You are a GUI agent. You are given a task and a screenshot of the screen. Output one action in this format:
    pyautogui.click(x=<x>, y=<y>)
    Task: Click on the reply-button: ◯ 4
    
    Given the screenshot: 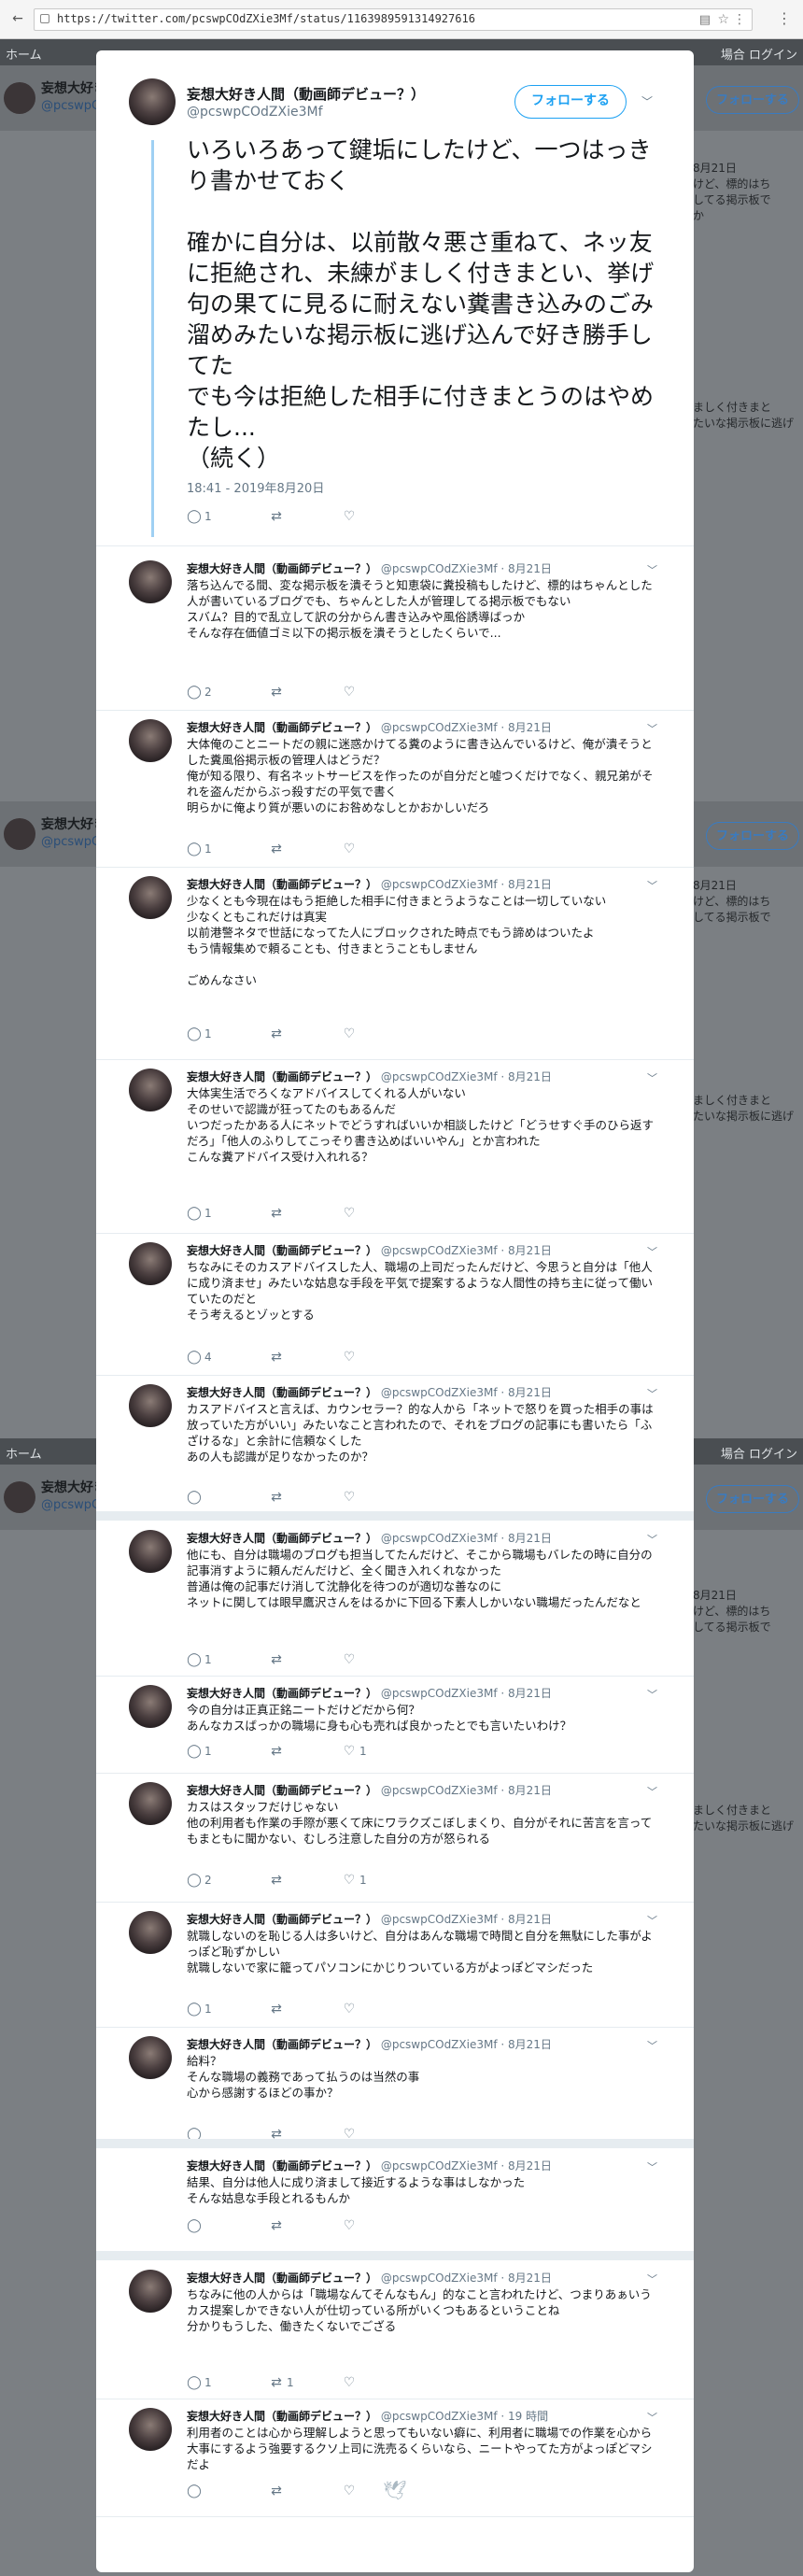 What is the action you would take?
    pyautogui.click(x=199, y=1357)
    